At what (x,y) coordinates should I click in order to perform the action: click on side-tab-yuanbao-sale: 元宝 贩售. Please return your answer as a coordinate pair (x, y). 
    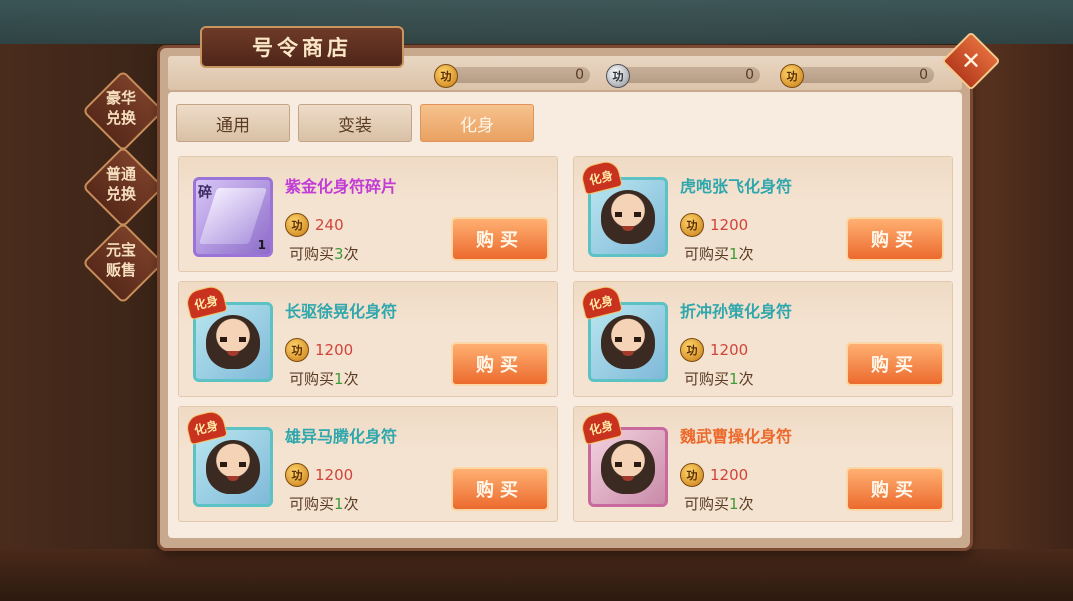
    Looking at the image, I should click on (123, 263).